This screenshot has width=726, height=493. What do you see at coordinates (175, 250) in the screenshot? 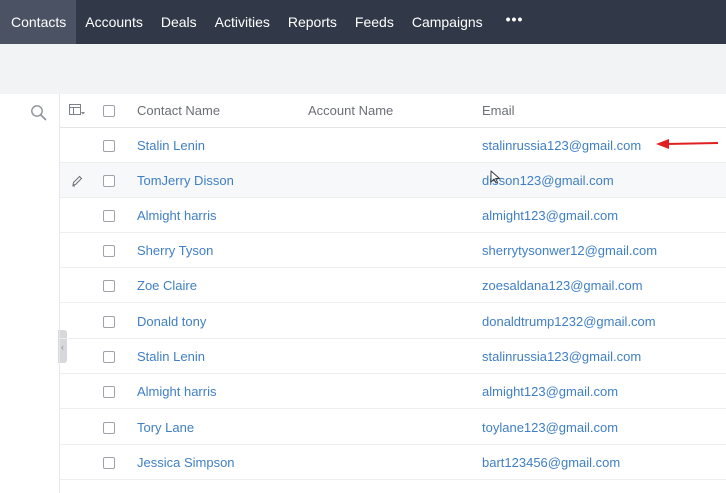
I see `contact-name-link: Sherry Tyson` at bounding box center [175, 250].